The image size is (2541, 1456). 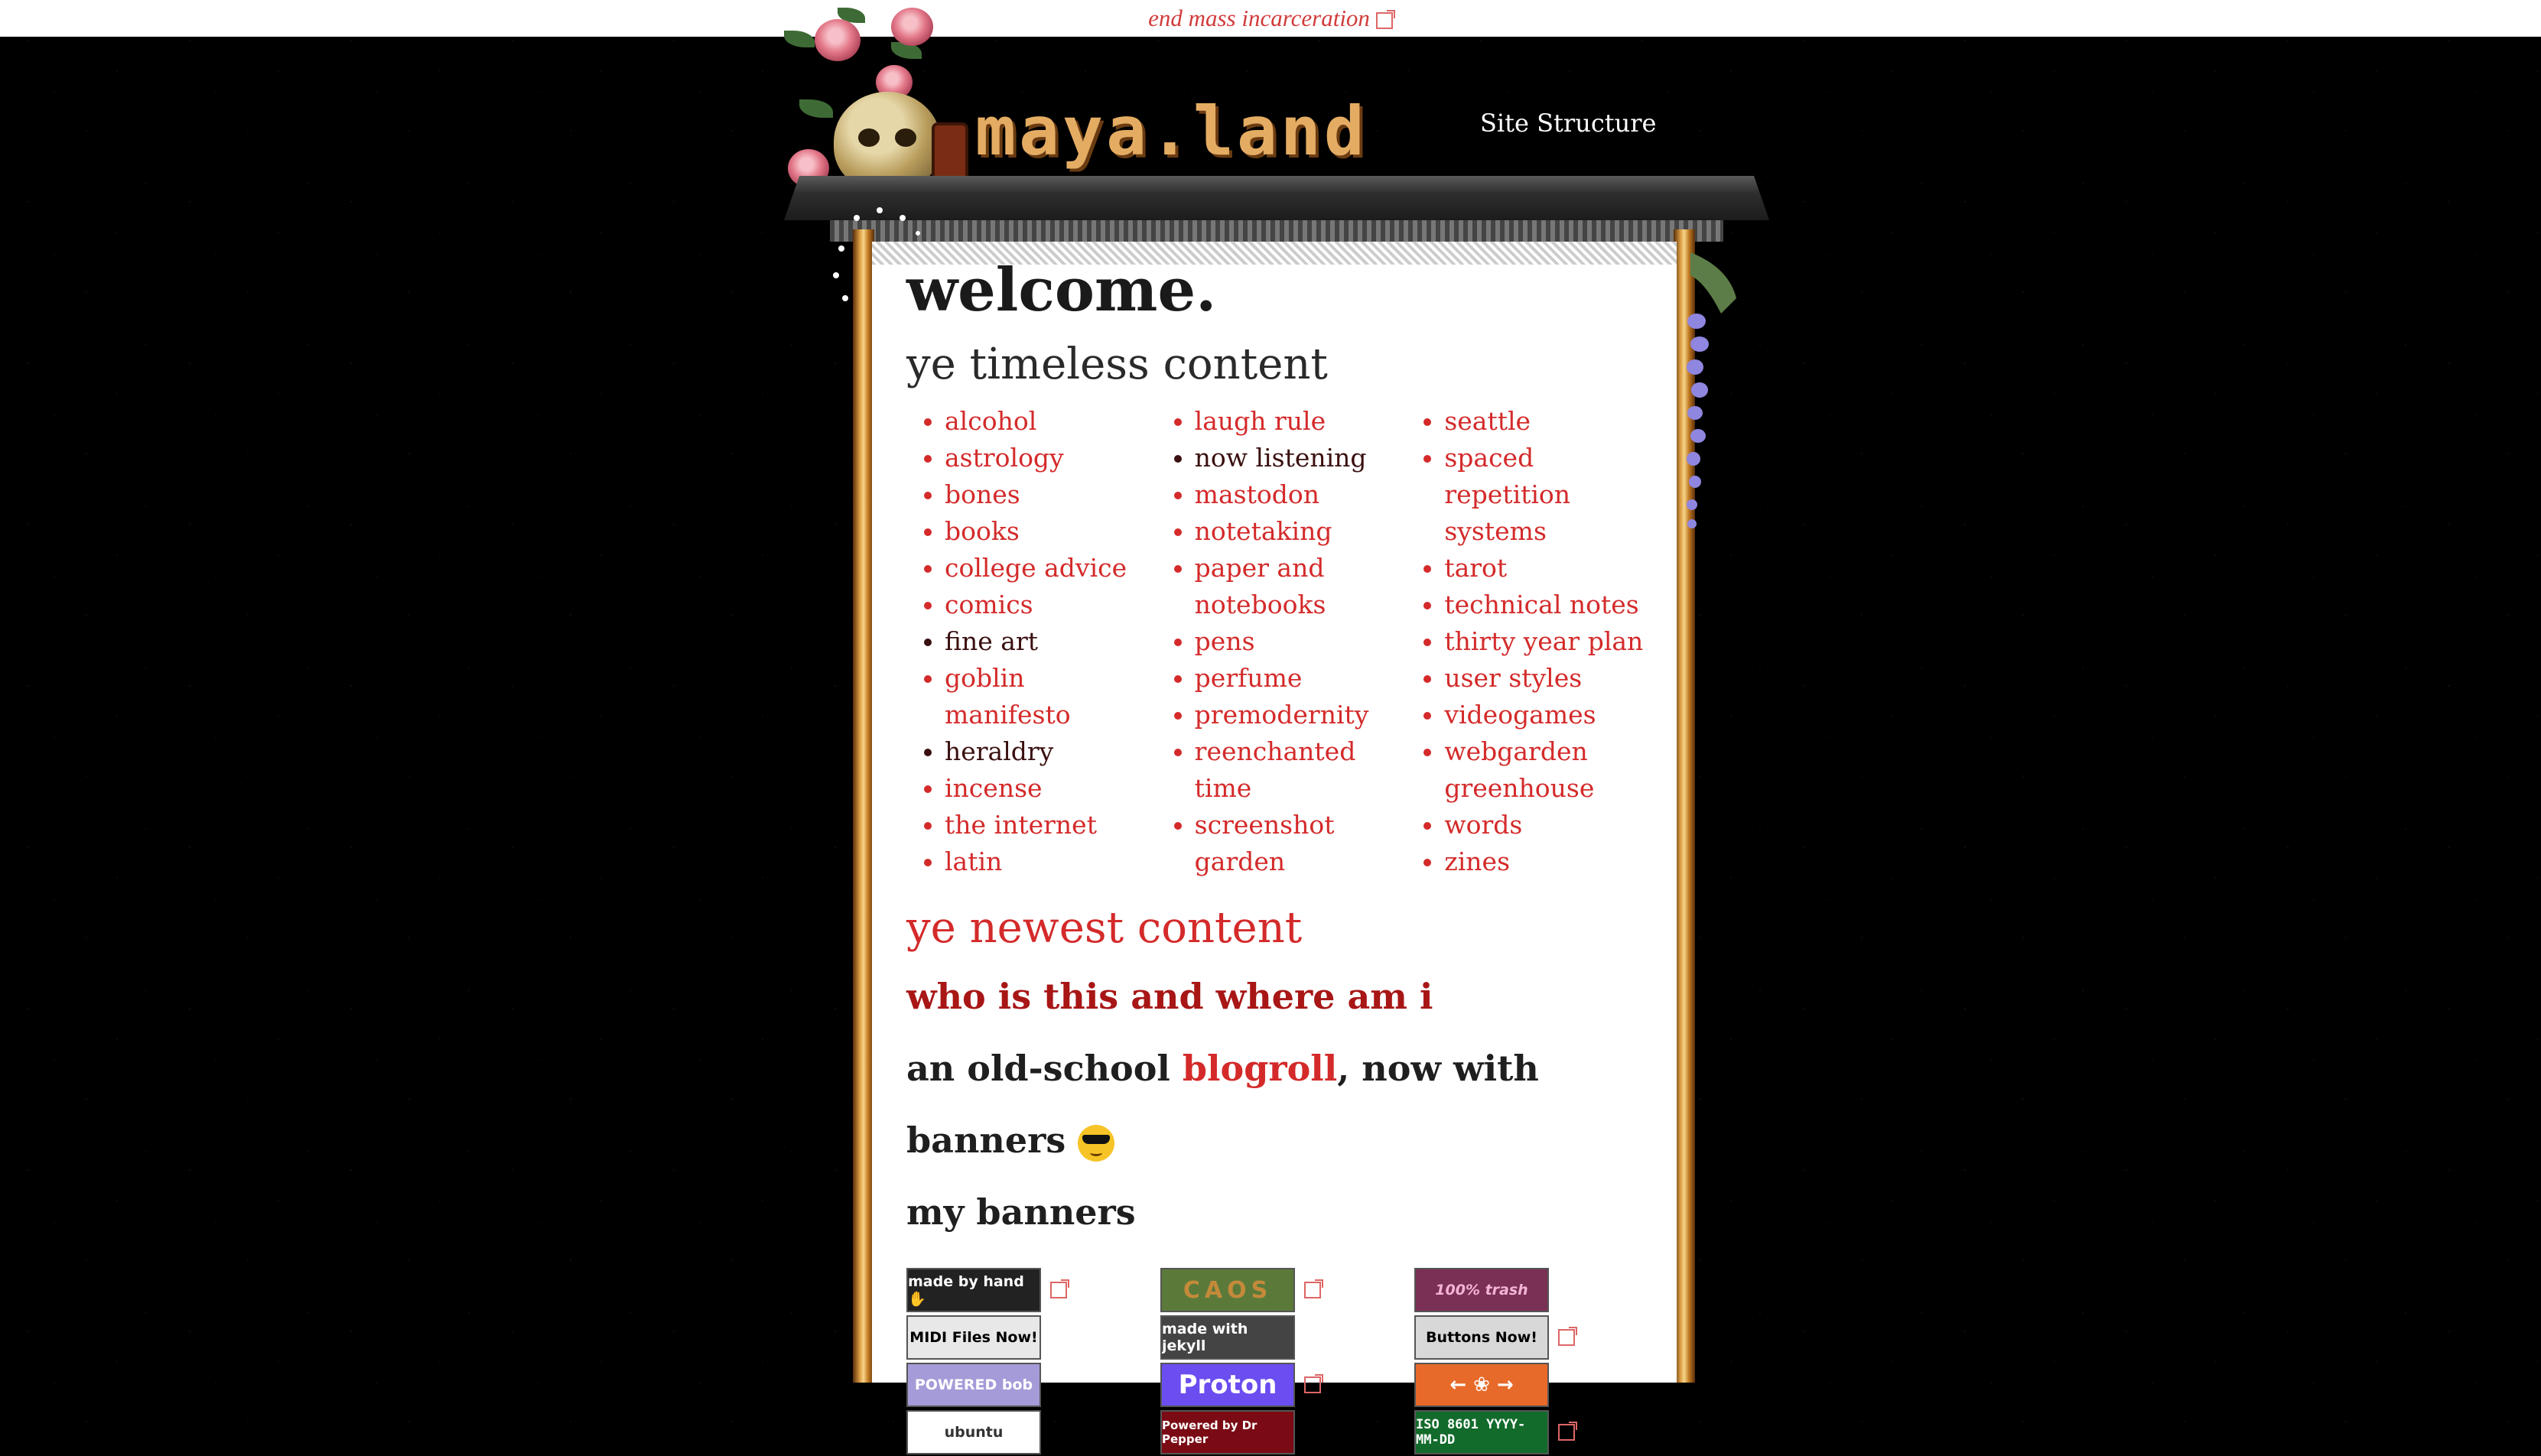 What do you see at coordinates (1051, 568) in the screenshot?
I see `topic-link-college-advice: college advice` at bounding box center [1051, 568].